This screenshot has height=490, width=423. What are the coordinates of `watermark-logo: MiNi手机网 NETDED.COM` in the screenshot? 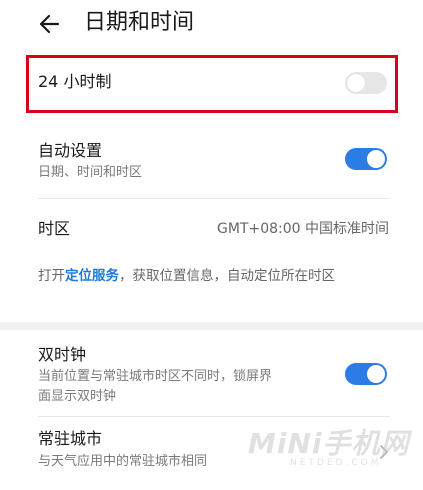 It's located at (333, 447).